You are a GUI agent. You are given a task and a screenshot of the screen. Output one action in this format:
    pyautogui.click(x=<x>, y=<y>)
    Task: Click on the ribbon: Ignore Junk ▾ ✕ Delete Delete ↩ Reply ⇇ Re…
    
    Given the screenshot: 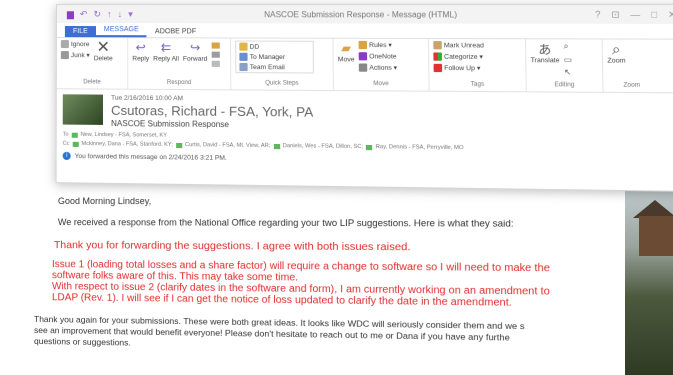 What is the action you would take?
    pyautogui.click(x=365, y=65)
    